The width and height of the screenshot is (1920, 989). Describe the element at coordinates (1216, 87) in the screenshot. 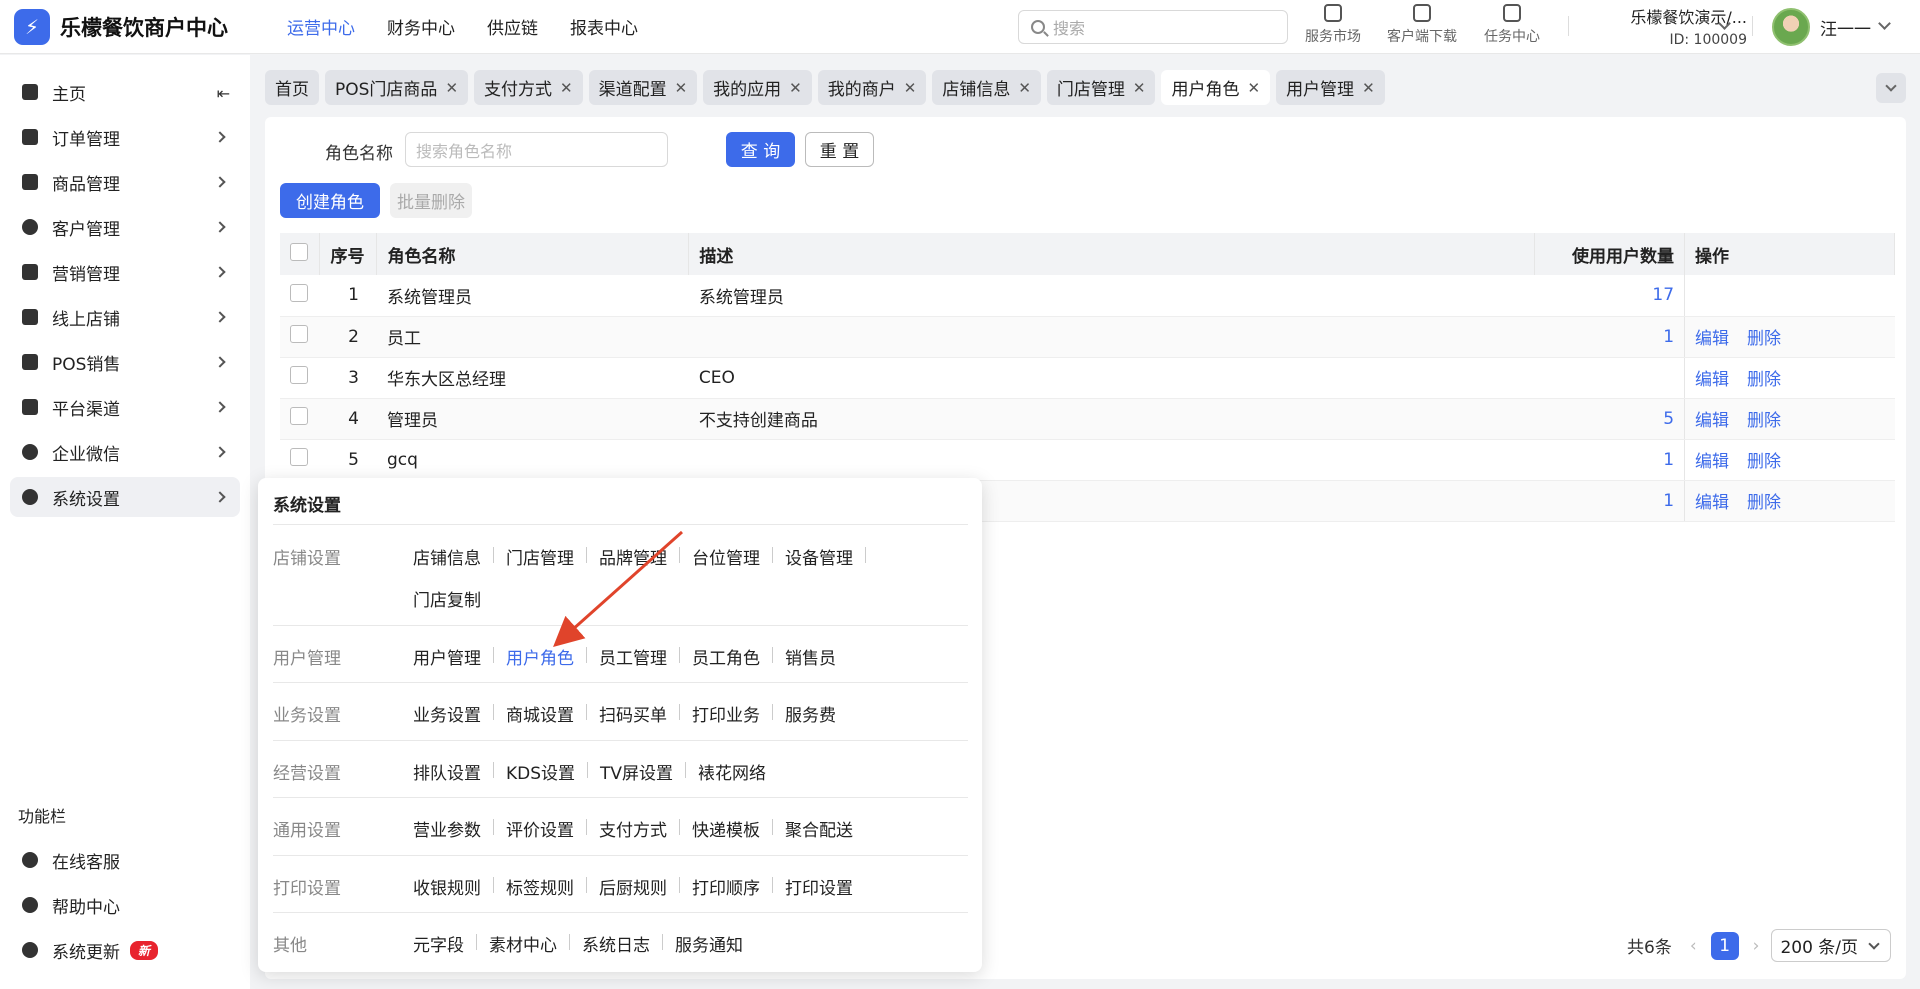

I see `tab-user-roles: 用户角色 ✕` at that location.